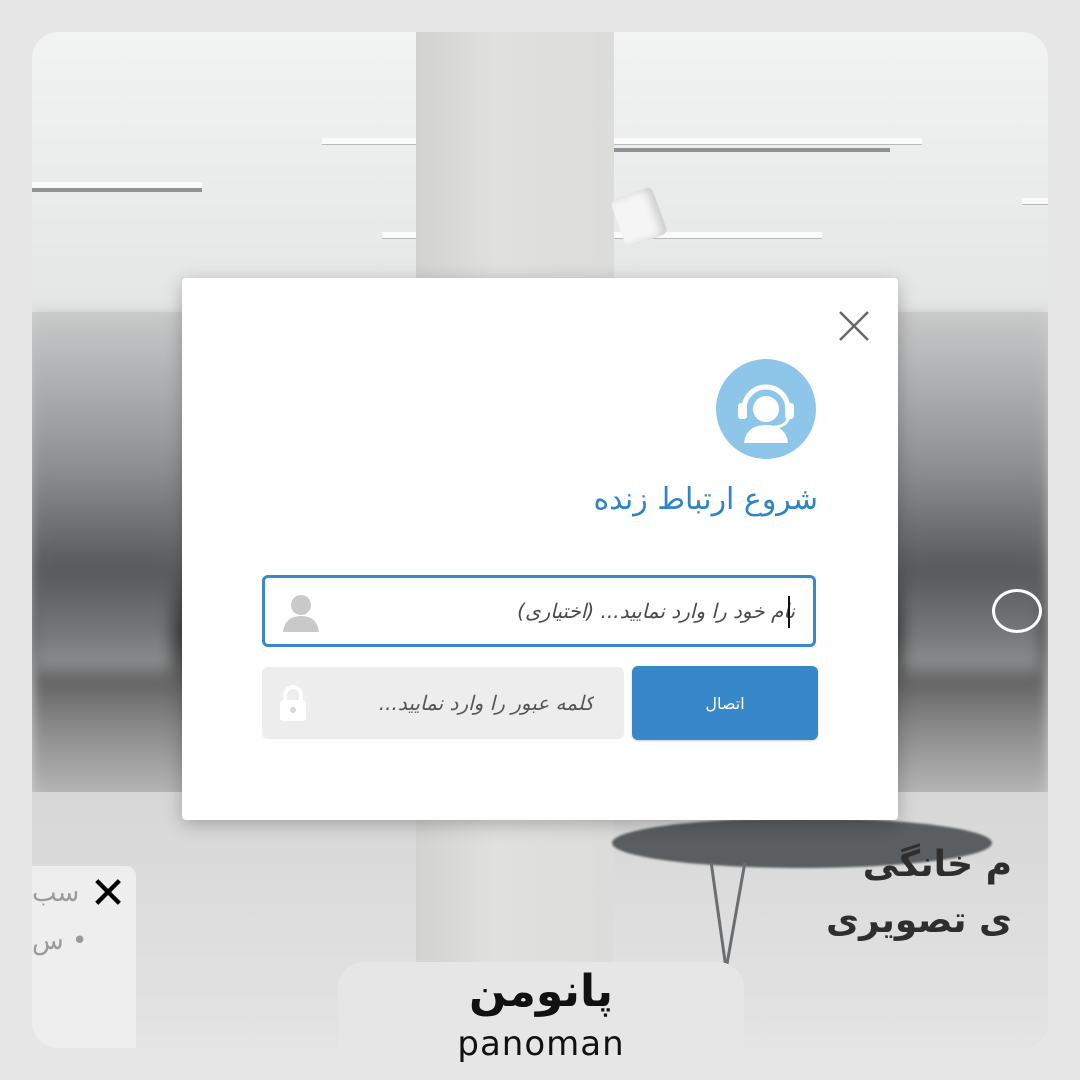  I want to click on connect-button: اتصال, so click(725, 703).